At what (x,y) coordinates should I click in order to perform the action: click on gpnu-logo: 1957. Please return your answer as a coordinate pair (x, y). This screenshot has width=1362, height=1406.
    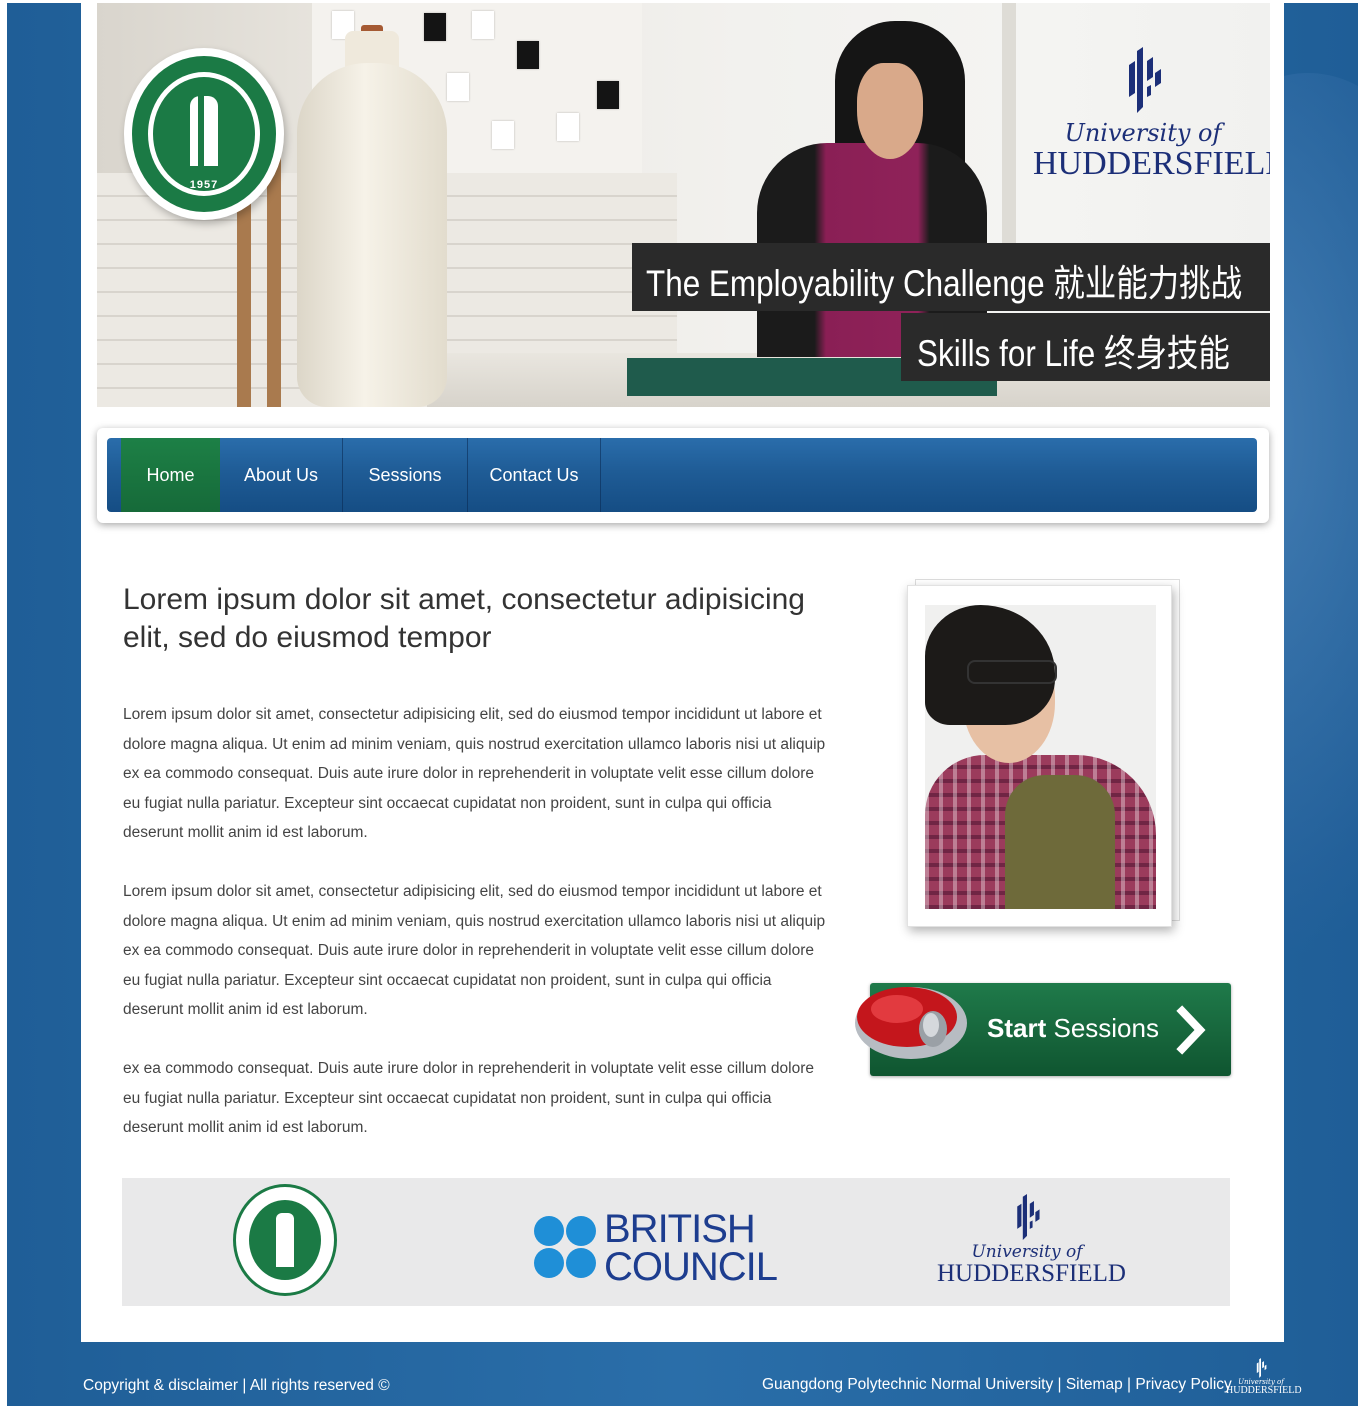
    Looking at the image, I should click on (204, 134).